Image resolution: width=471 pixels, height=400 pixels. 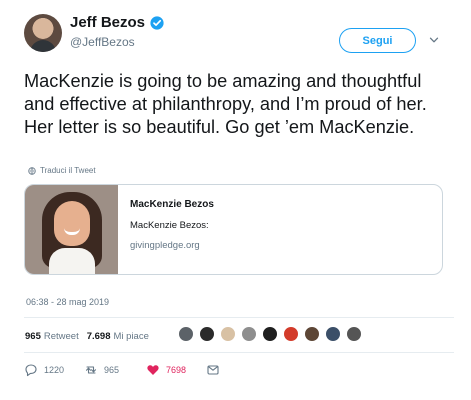 What do you see at coordinates (239, 352) in the screenshot?
I see `divider-bottom` at bounding box center [239, 352].